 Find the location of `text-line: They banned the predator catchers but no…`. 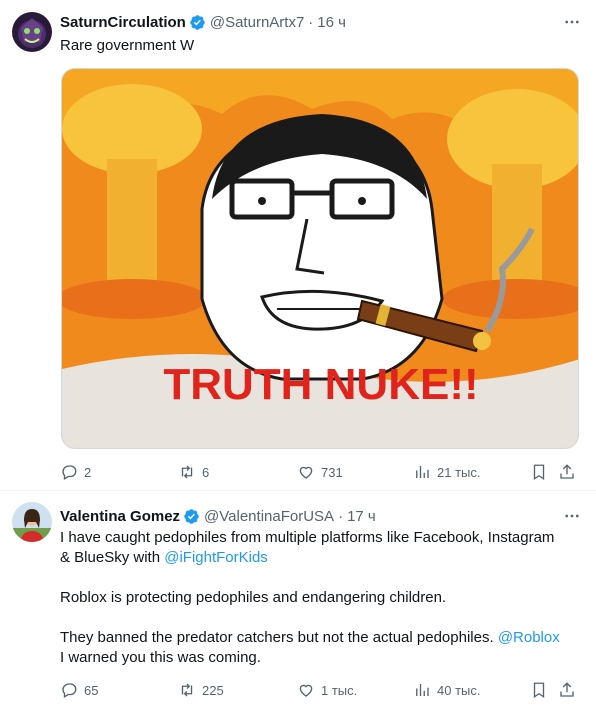

text-line: They banned the predator catchers but no… is located at coordinates (321, 638).